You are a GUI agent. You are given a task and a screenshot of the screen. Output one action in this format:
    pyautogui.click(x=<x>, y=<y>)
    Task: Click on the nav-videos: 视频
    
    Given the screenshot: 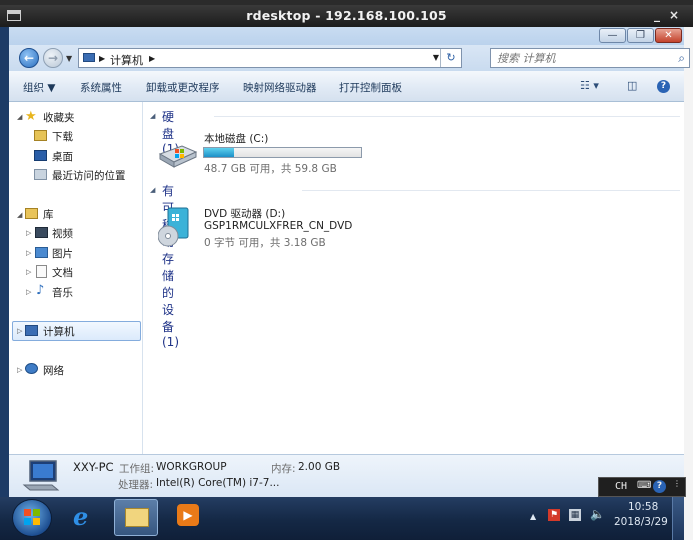 What is the action you would take?
    pyautogui.click(x=62, y=233)
    